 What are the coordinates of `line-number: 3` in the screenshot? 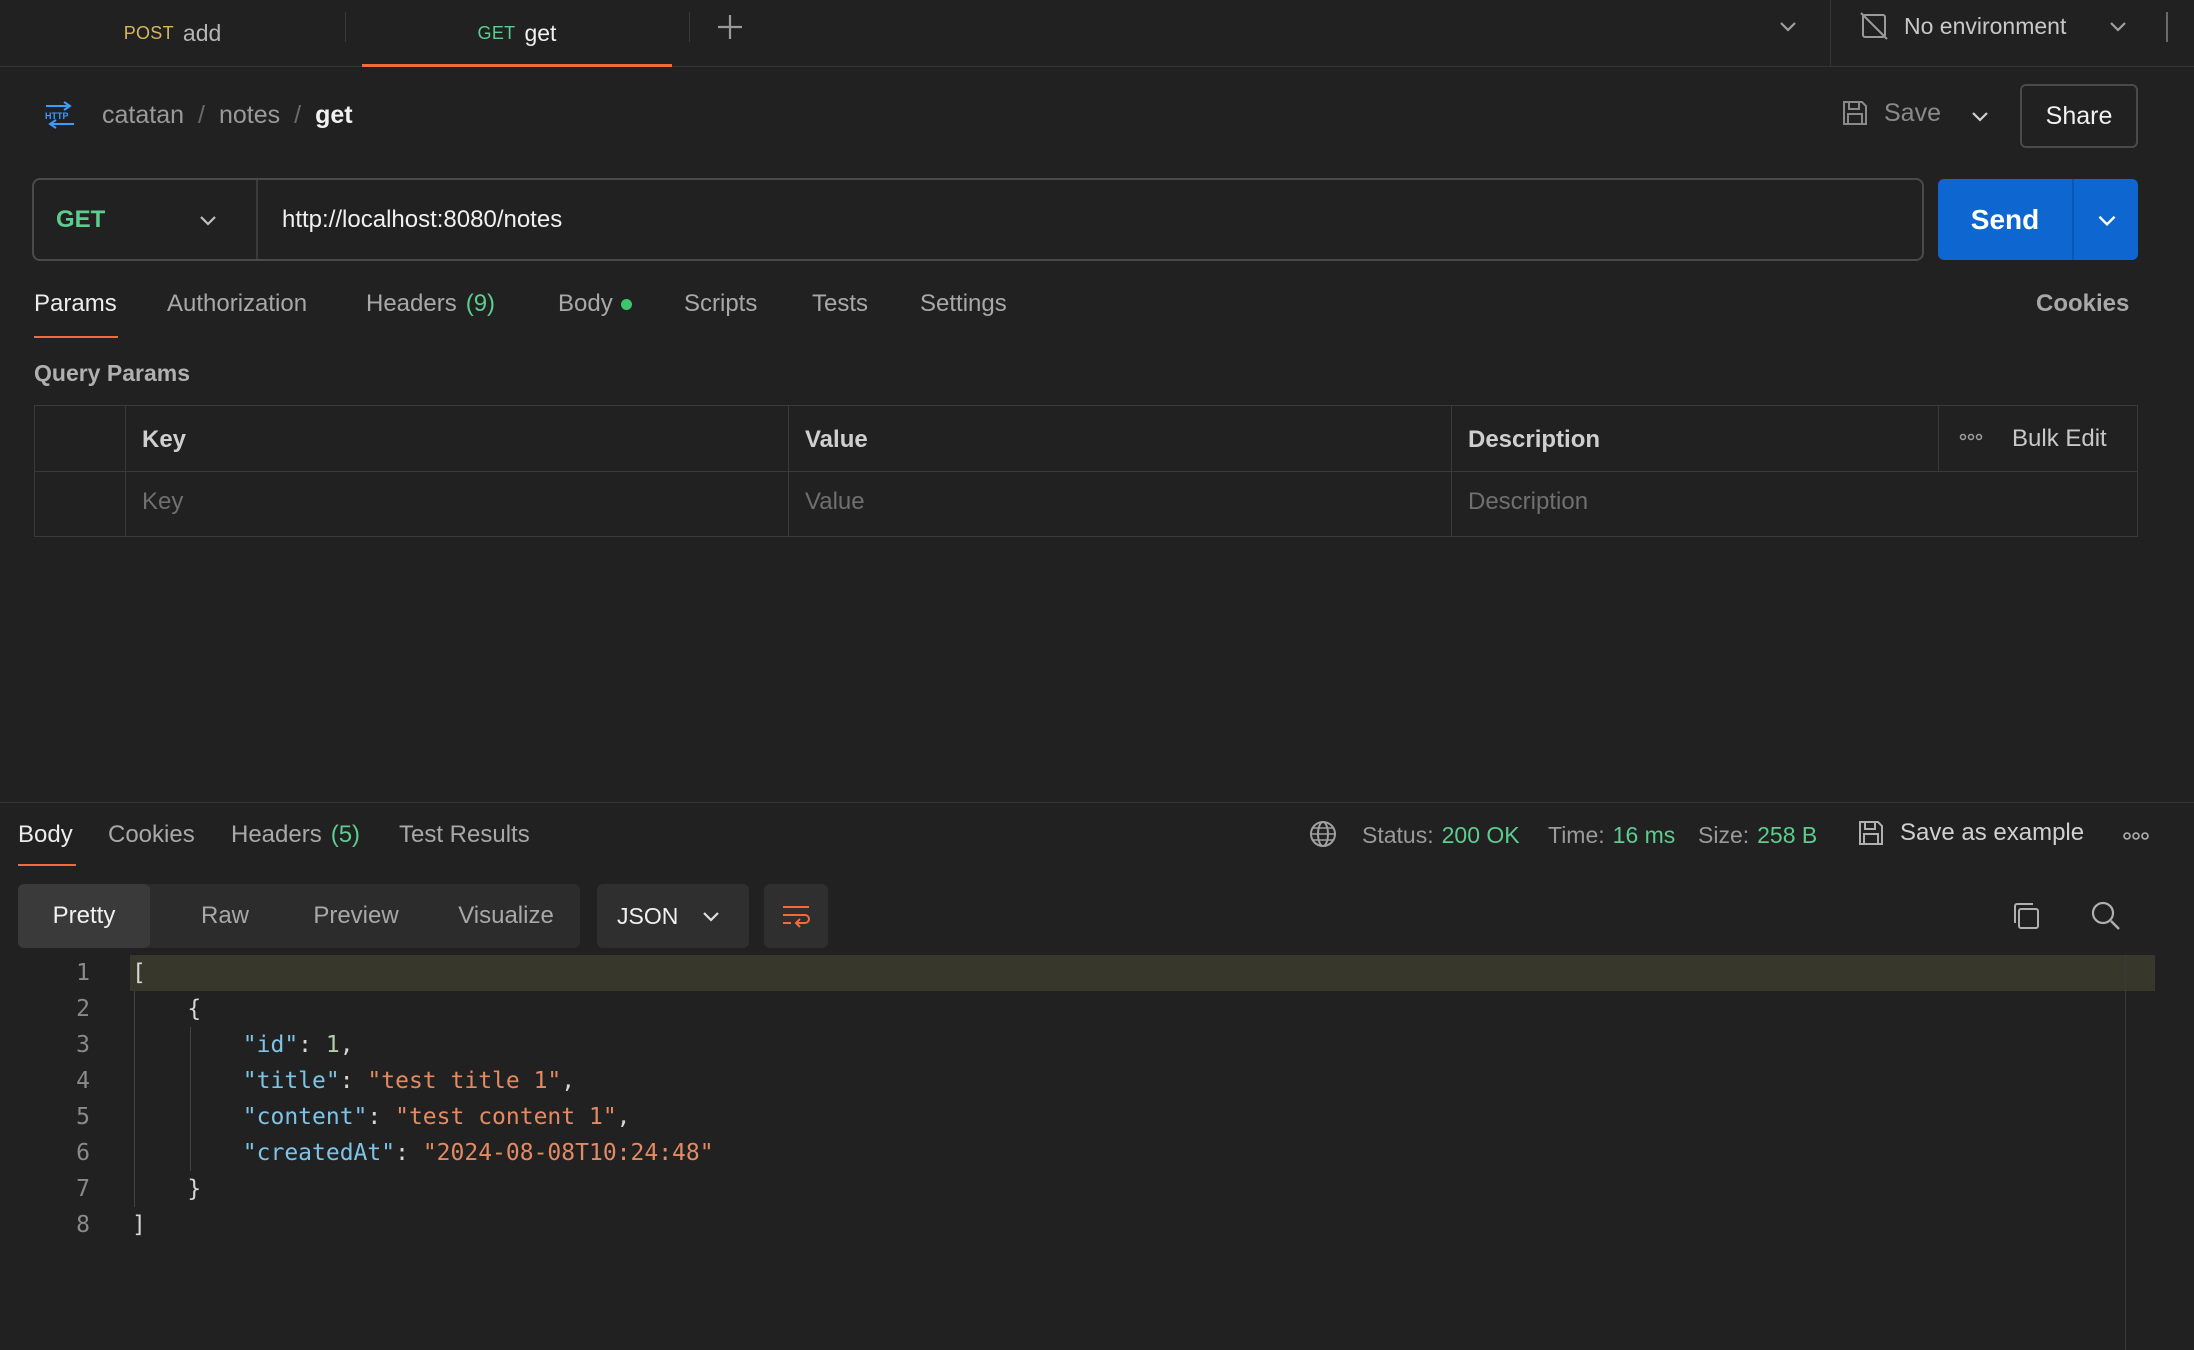 It's located at (83, 1045).